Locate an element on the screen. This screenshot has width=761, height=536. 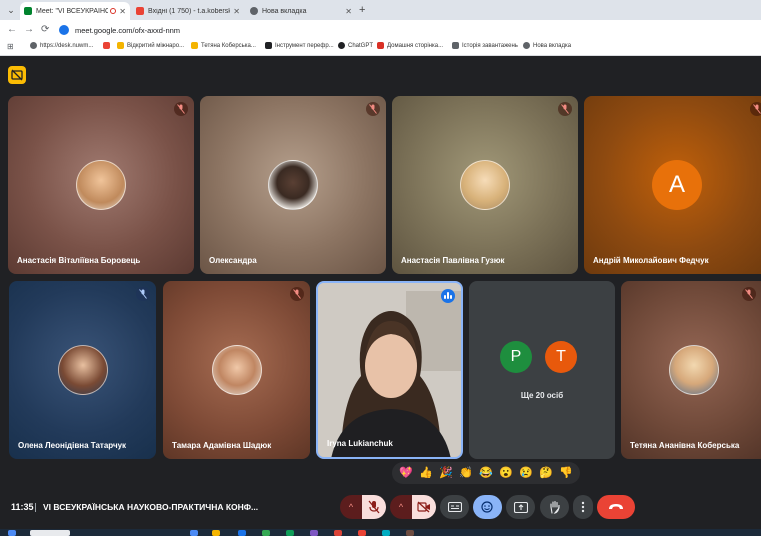
present-screen-button is located at coordinates (520, 507).